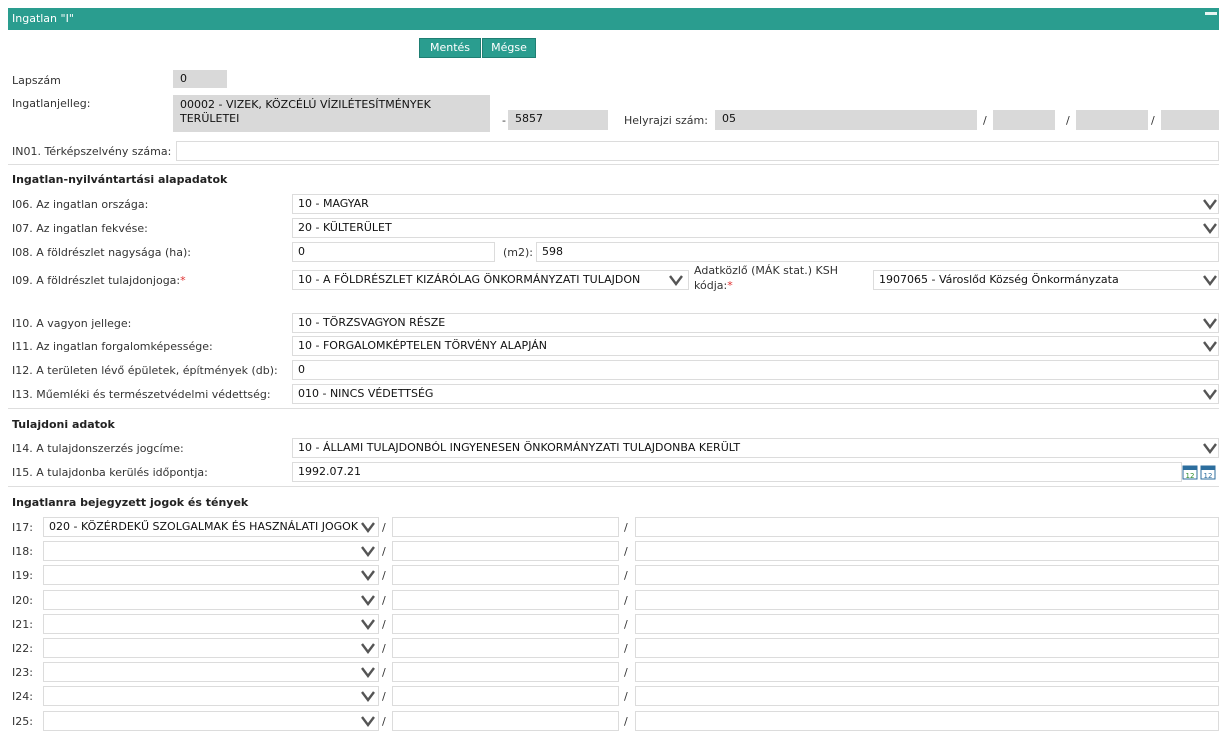 The image size is (1219, 751). Describe the element at coordinates (51, 103) in the screenshot. I see `jelleg-label: Ingatlanjelleg:` at that location.